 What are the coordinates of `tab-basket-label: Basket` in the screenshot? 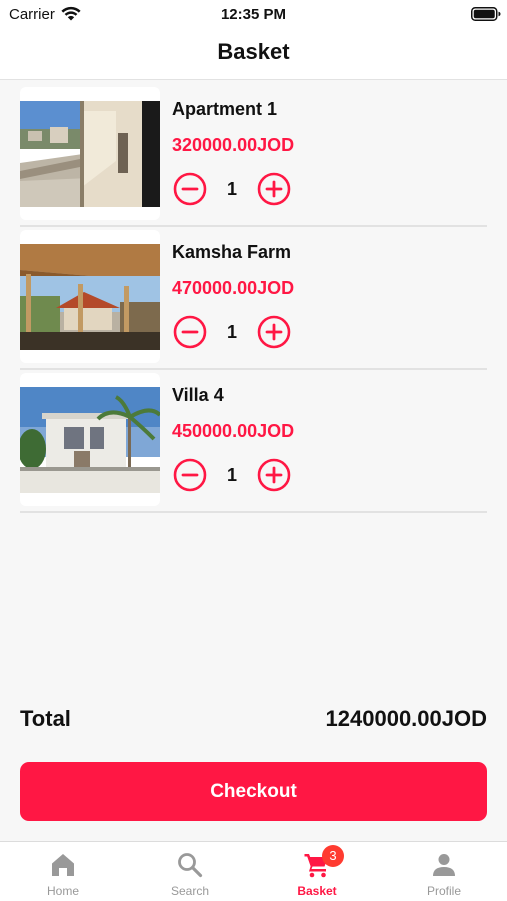 It's located at (317, 891).